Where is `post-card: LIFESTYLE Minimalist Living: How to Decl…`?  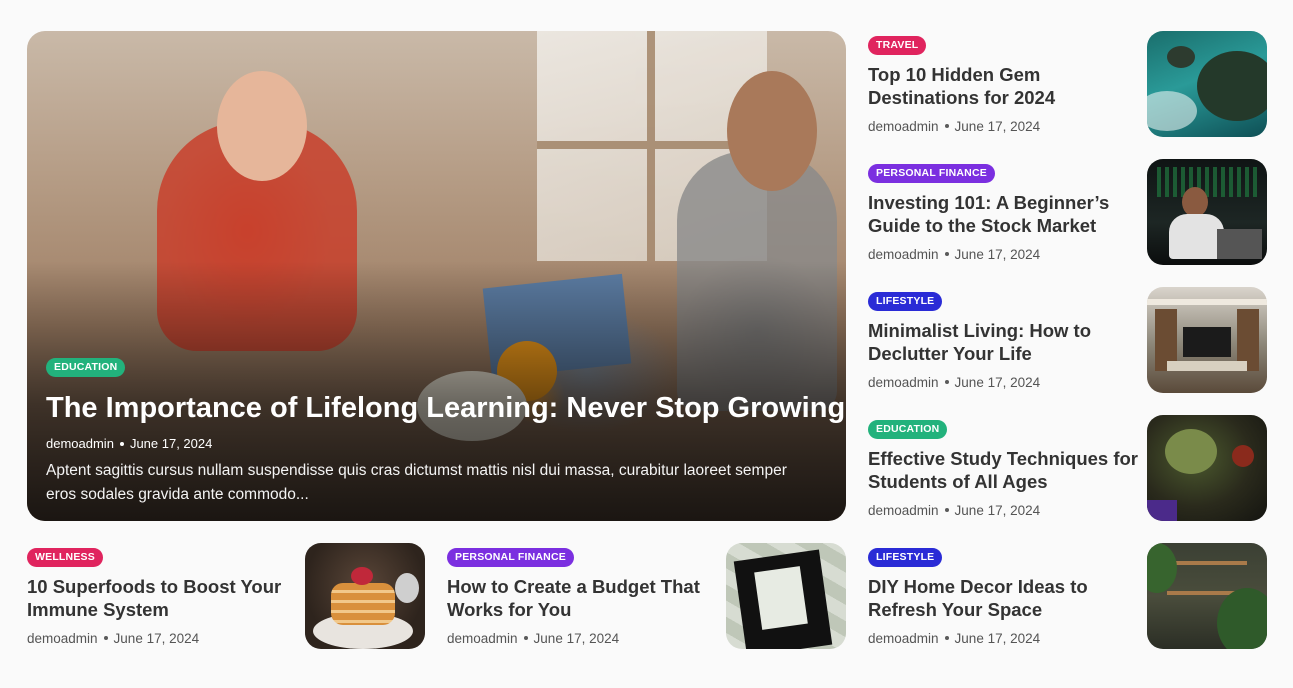 post-card: LIFESTYLE Minimalist Living: How to Decl… is located at coordinates (1067, 340).